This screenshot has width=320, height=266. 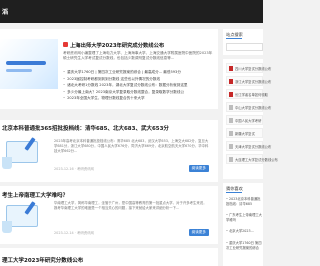 I want to click on recommend-item: • 重庆大学1760日 第四次工业研究报案的综合, so click(x=244, y=246).